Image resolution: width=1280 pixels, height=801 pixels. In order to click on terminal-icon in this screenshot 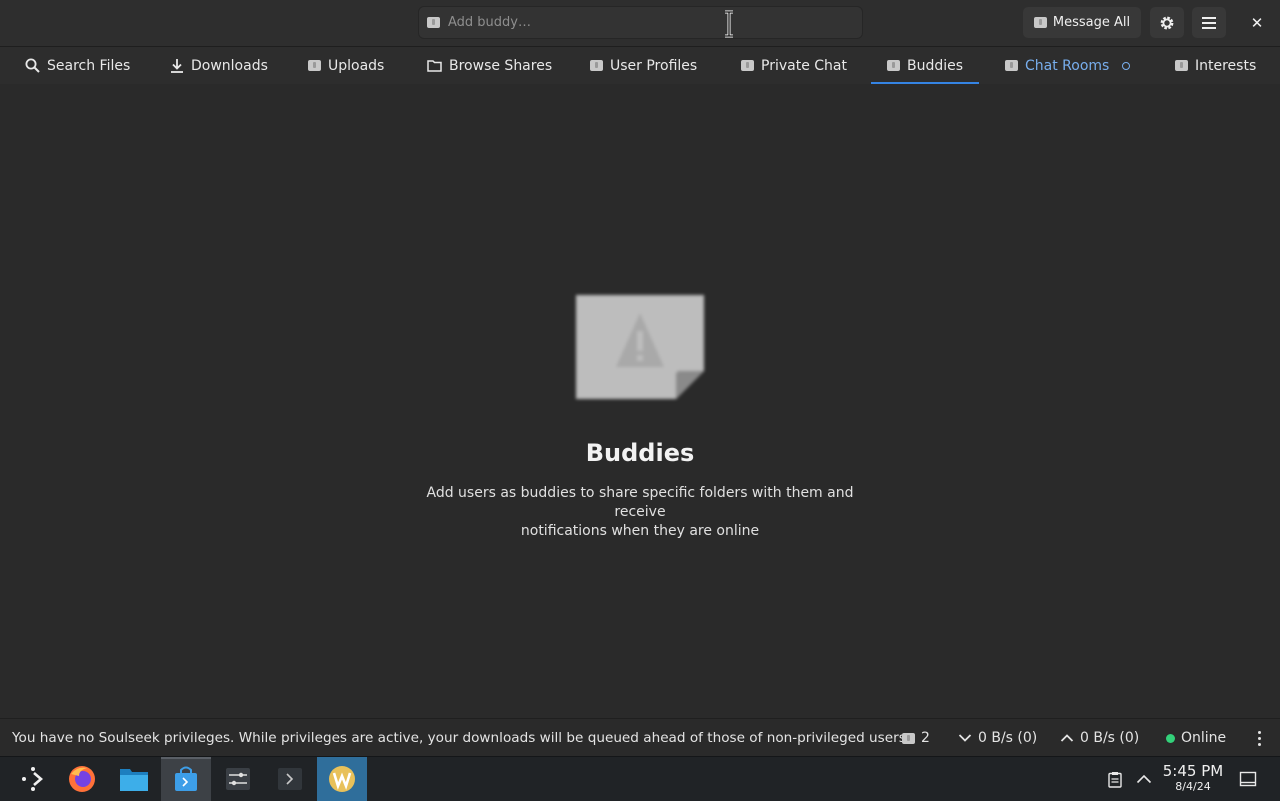, I will do `click(290, 779)`.